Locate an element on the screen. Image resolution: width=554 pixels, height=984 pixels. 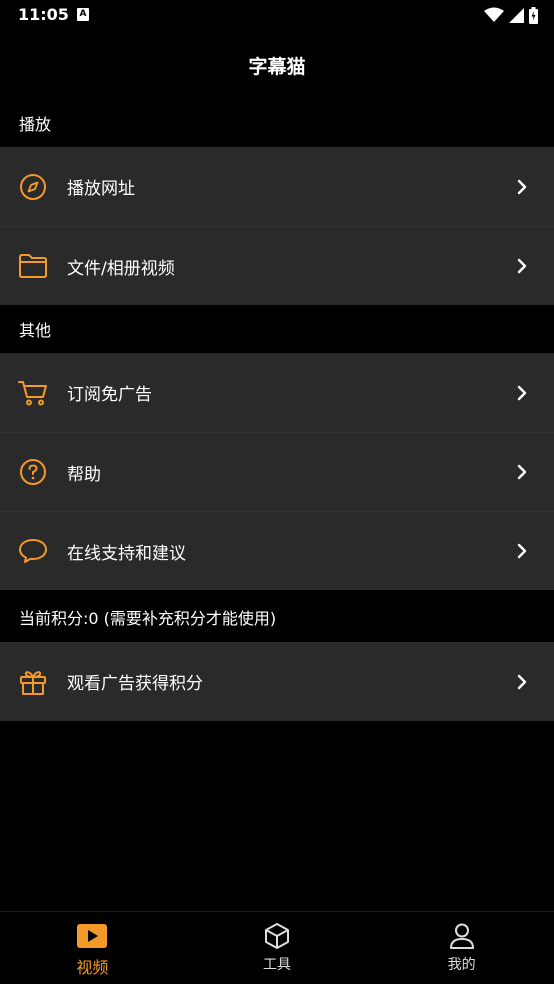
wifi-icon is located at coordinates (494, 14).